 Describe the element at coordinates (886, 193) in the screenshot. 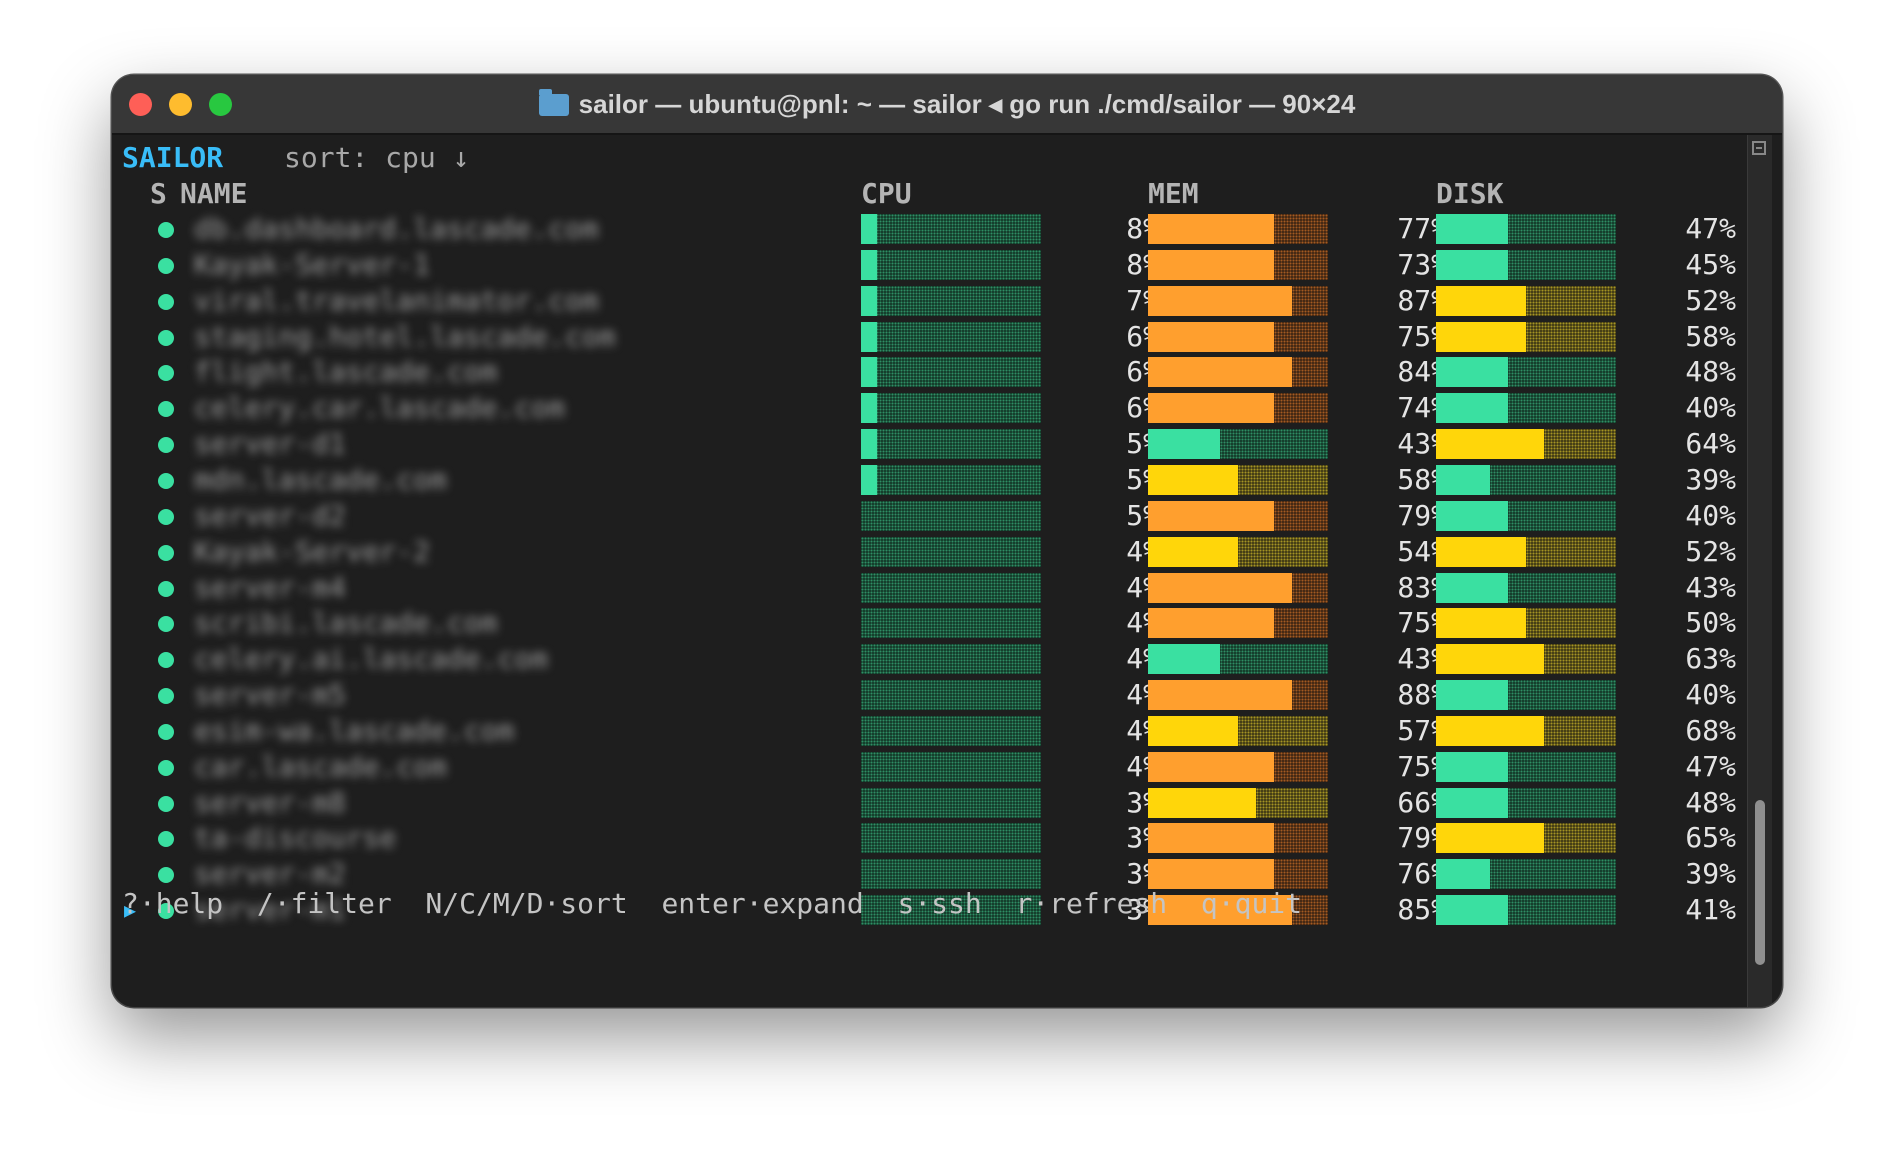

I see `cpu-column-header: CPU` at that location.